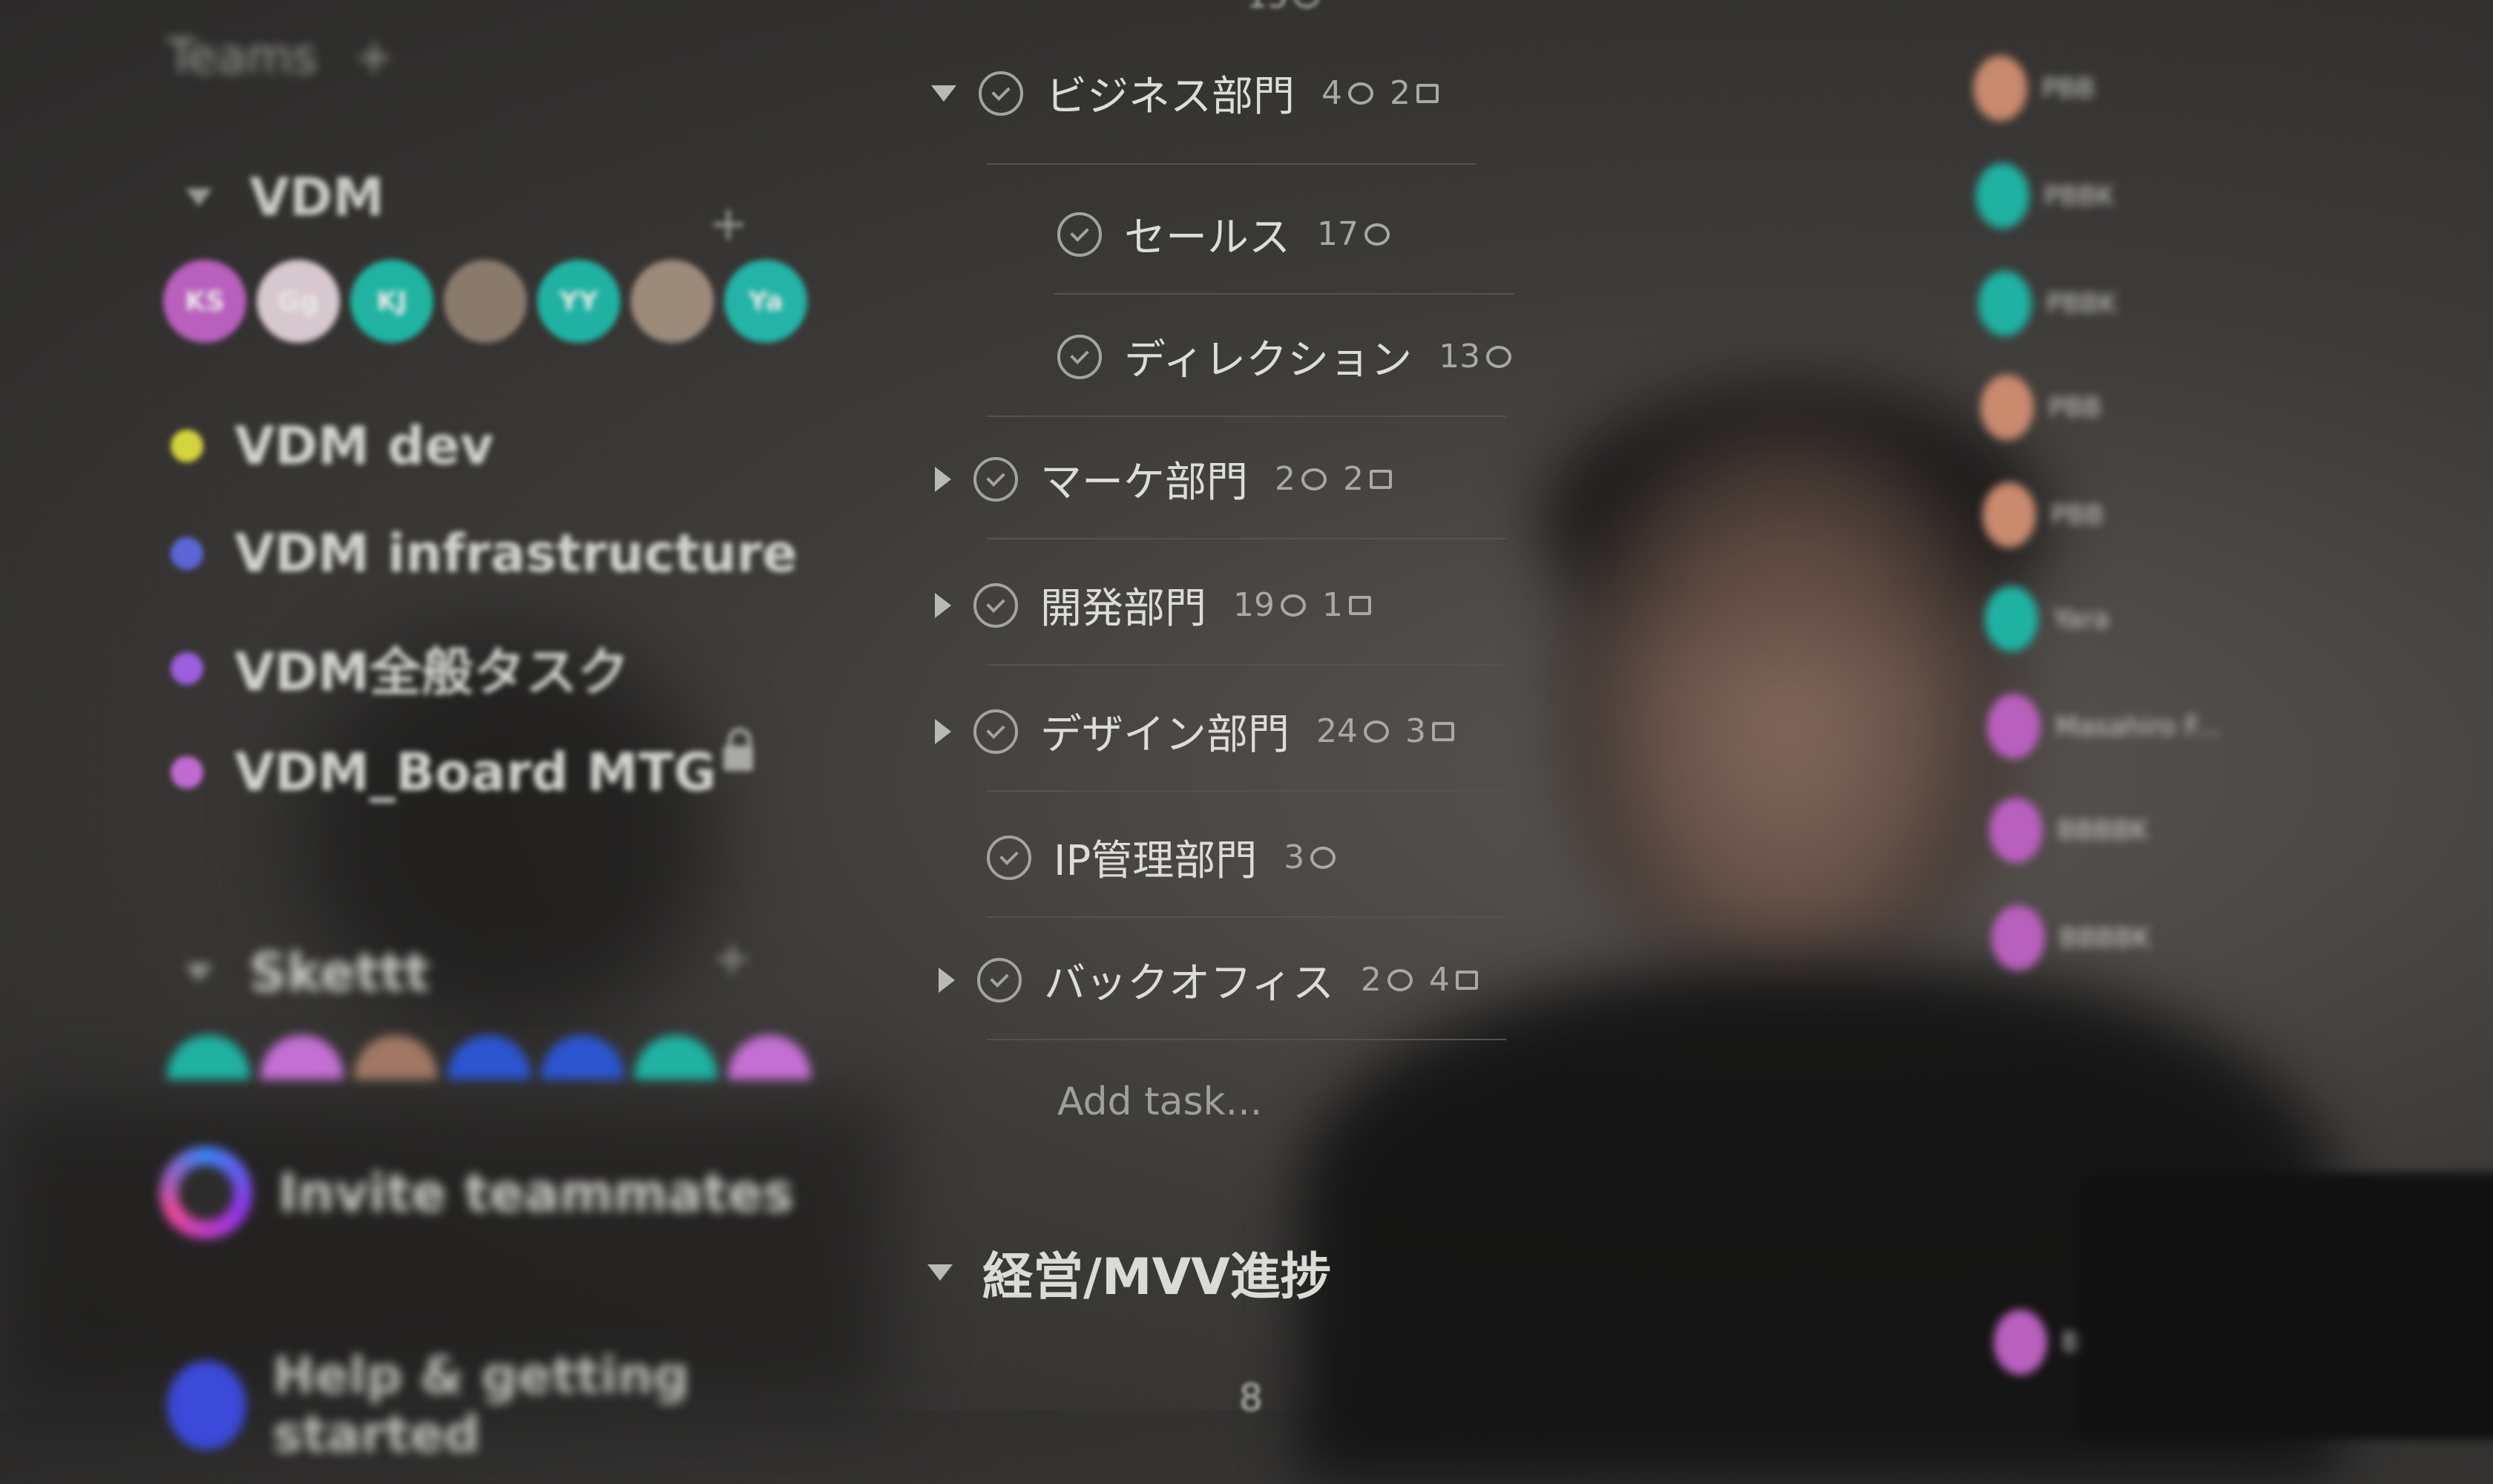 The width and height of the screenshot is (2493, 1484). I want to click on task-name: マーケ部門, so click(1144, 483).